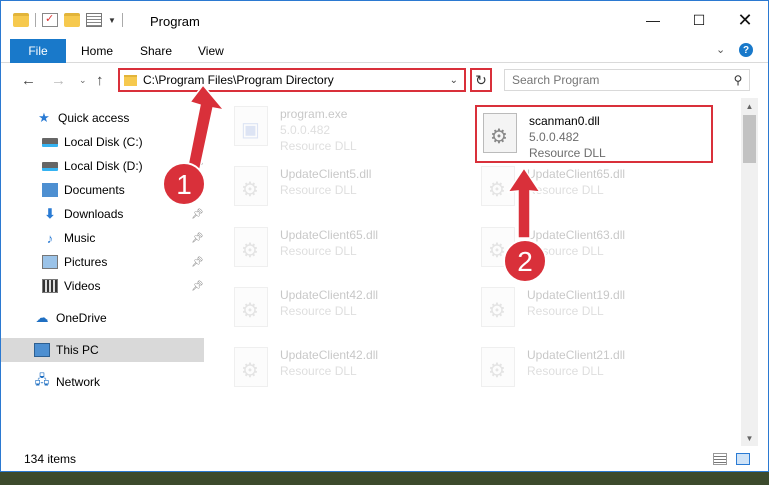 Image resolution: width=769 pixels, height=485 pixels. I want to click on properties-check-icon, so click(50, 19).